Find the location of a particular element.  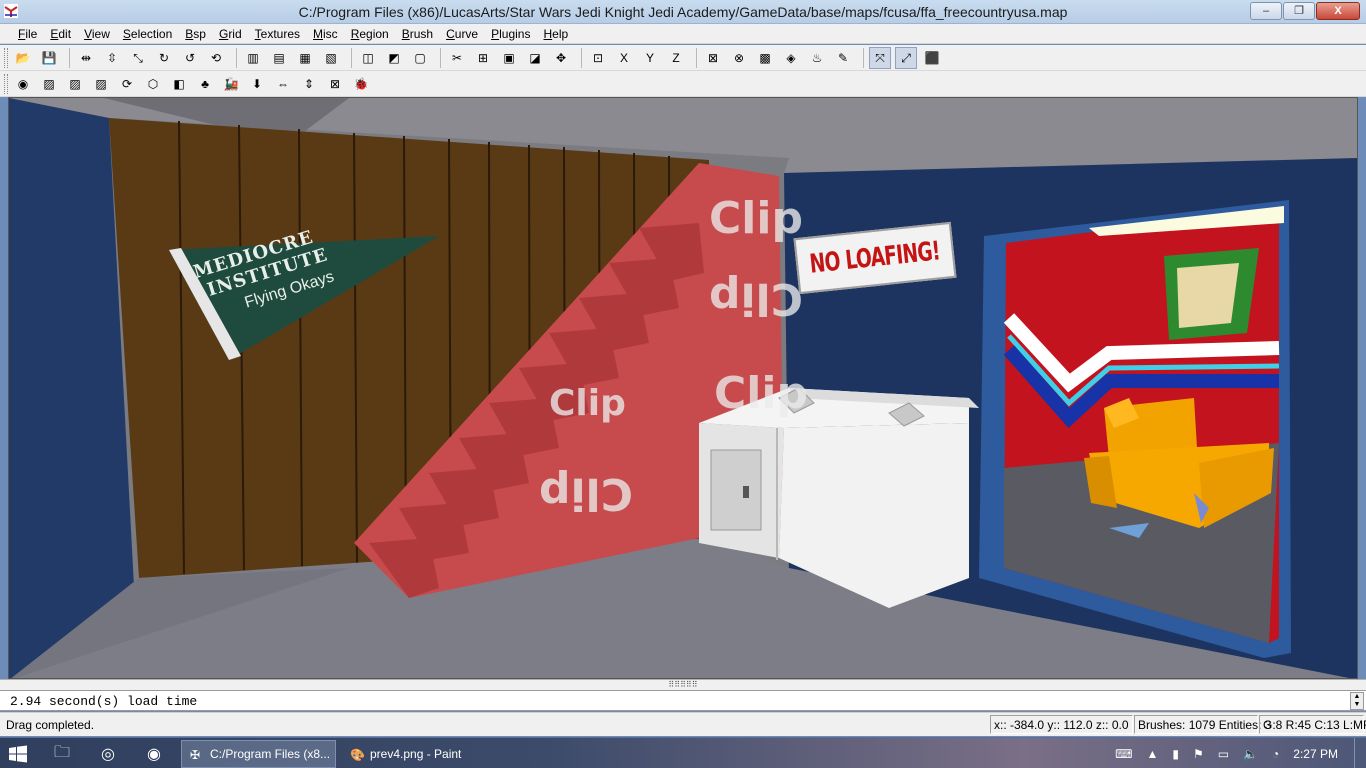

console-scroll-arrows: ▲ ▼ is located at coordinates (1357, 701).